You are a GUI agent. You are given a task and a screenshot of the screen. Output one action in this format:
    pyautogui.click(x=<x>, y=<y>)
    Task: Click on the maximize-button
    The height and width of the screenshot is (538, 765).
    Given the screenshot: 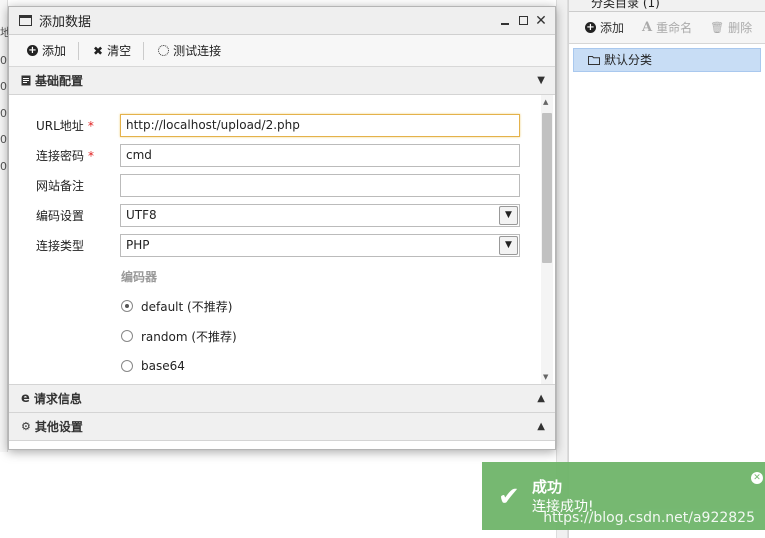 What is the action you would take?
    pyautogui.click(x=523, y=21)
    